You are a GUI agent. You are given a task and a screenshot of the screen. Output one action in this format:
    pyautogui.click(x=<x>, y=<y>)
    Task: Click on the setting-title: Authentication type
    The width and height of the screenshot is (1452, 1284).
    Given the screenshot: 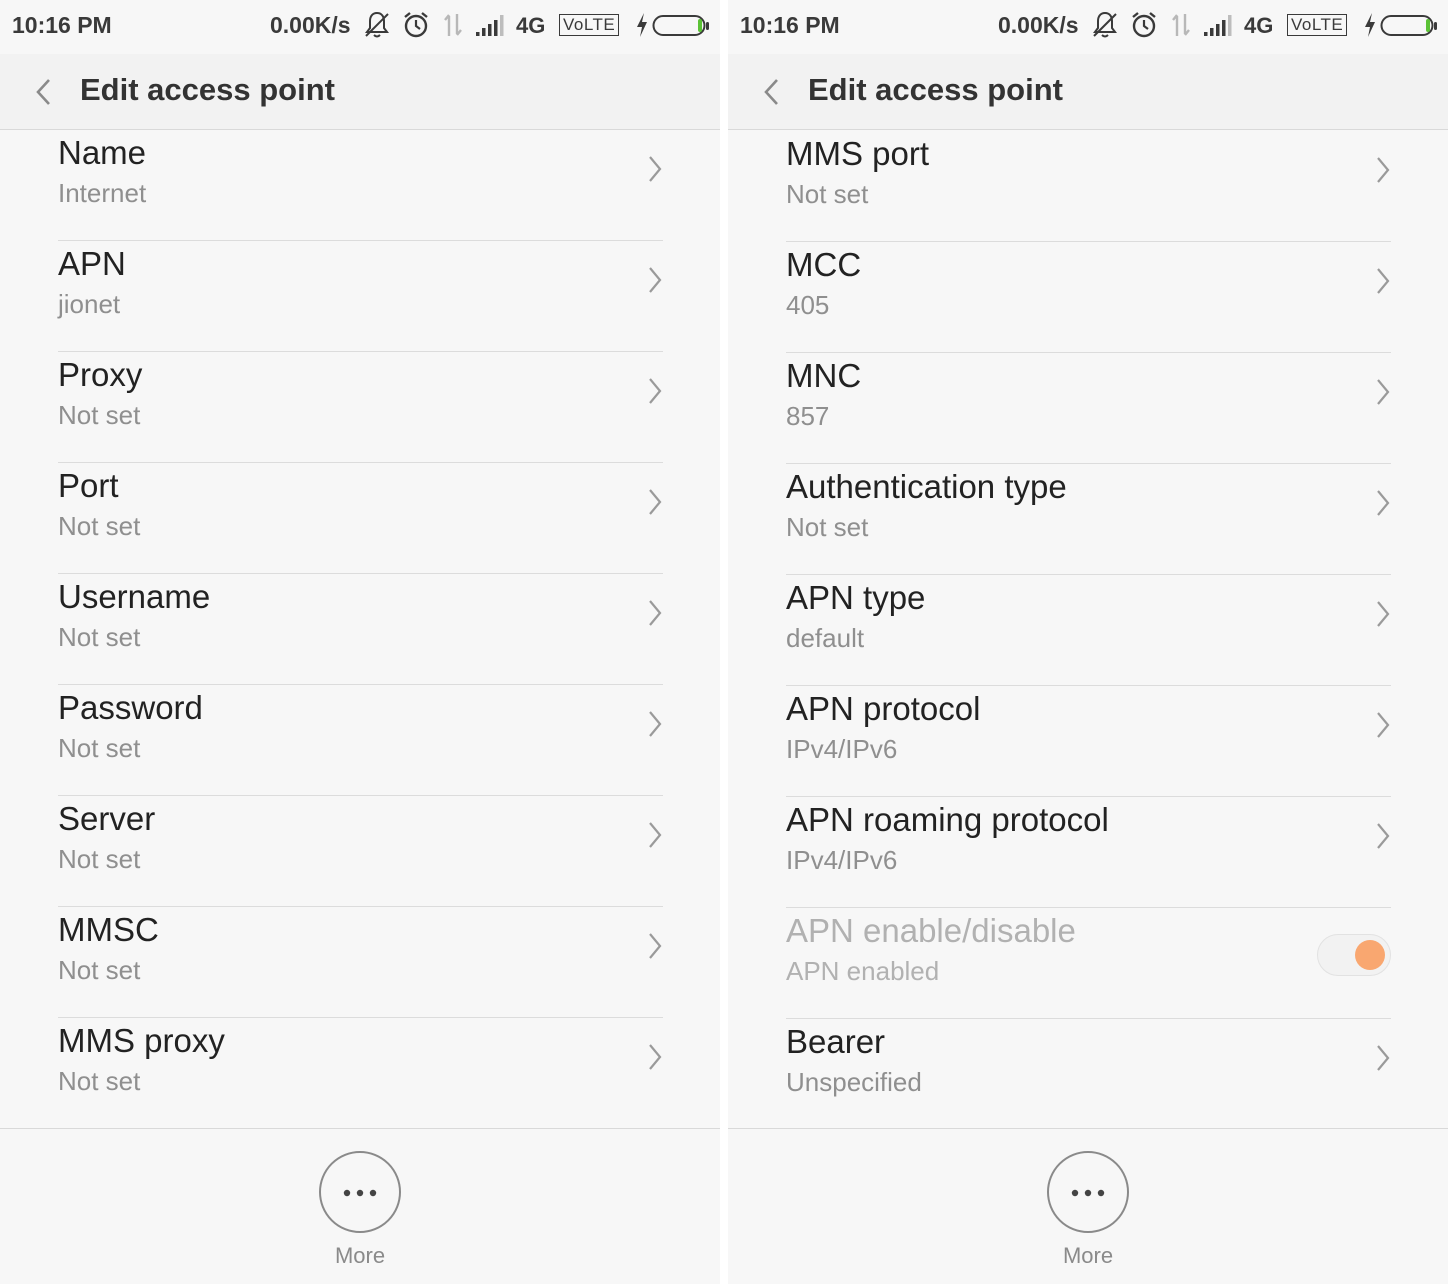 What is the action you would take?
    pyautogui.click(x=926, y=486)
    